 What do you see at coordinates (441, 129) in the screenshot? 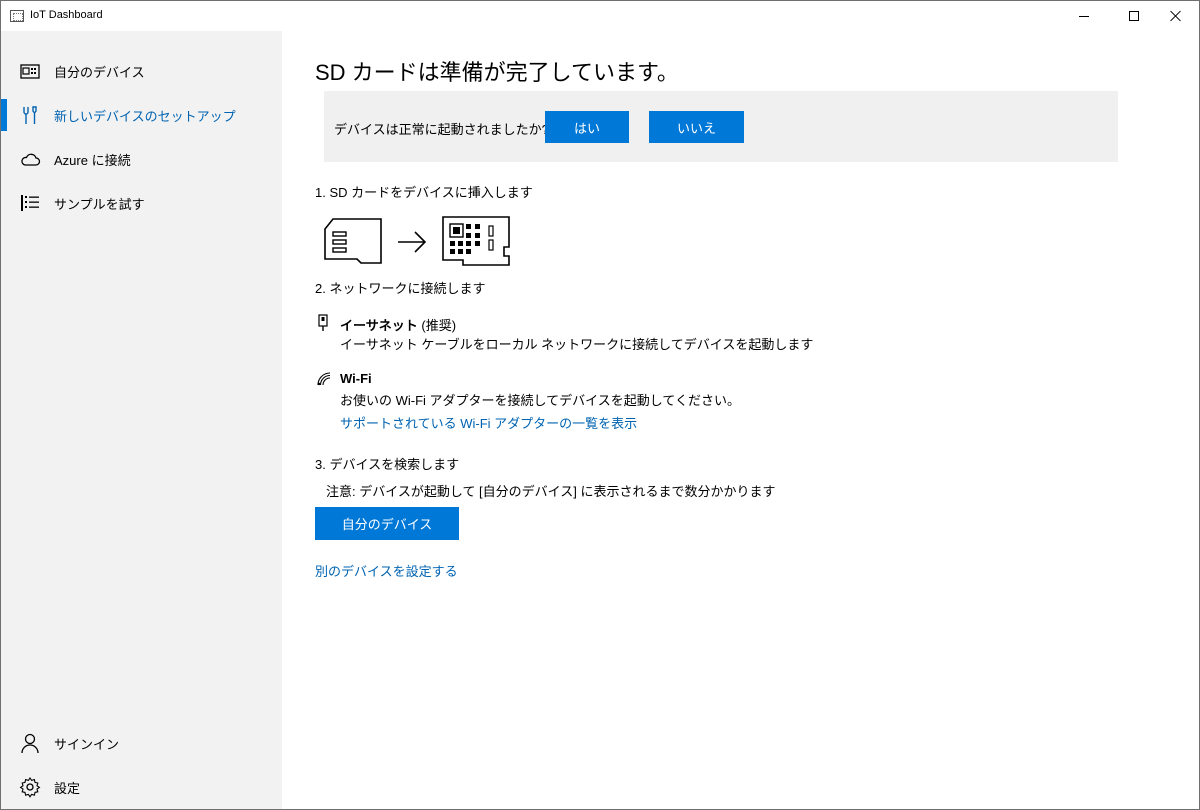
I see `boot-question-text: デバイスは正常に起動されましたか?` at bounding box center [441, 129].